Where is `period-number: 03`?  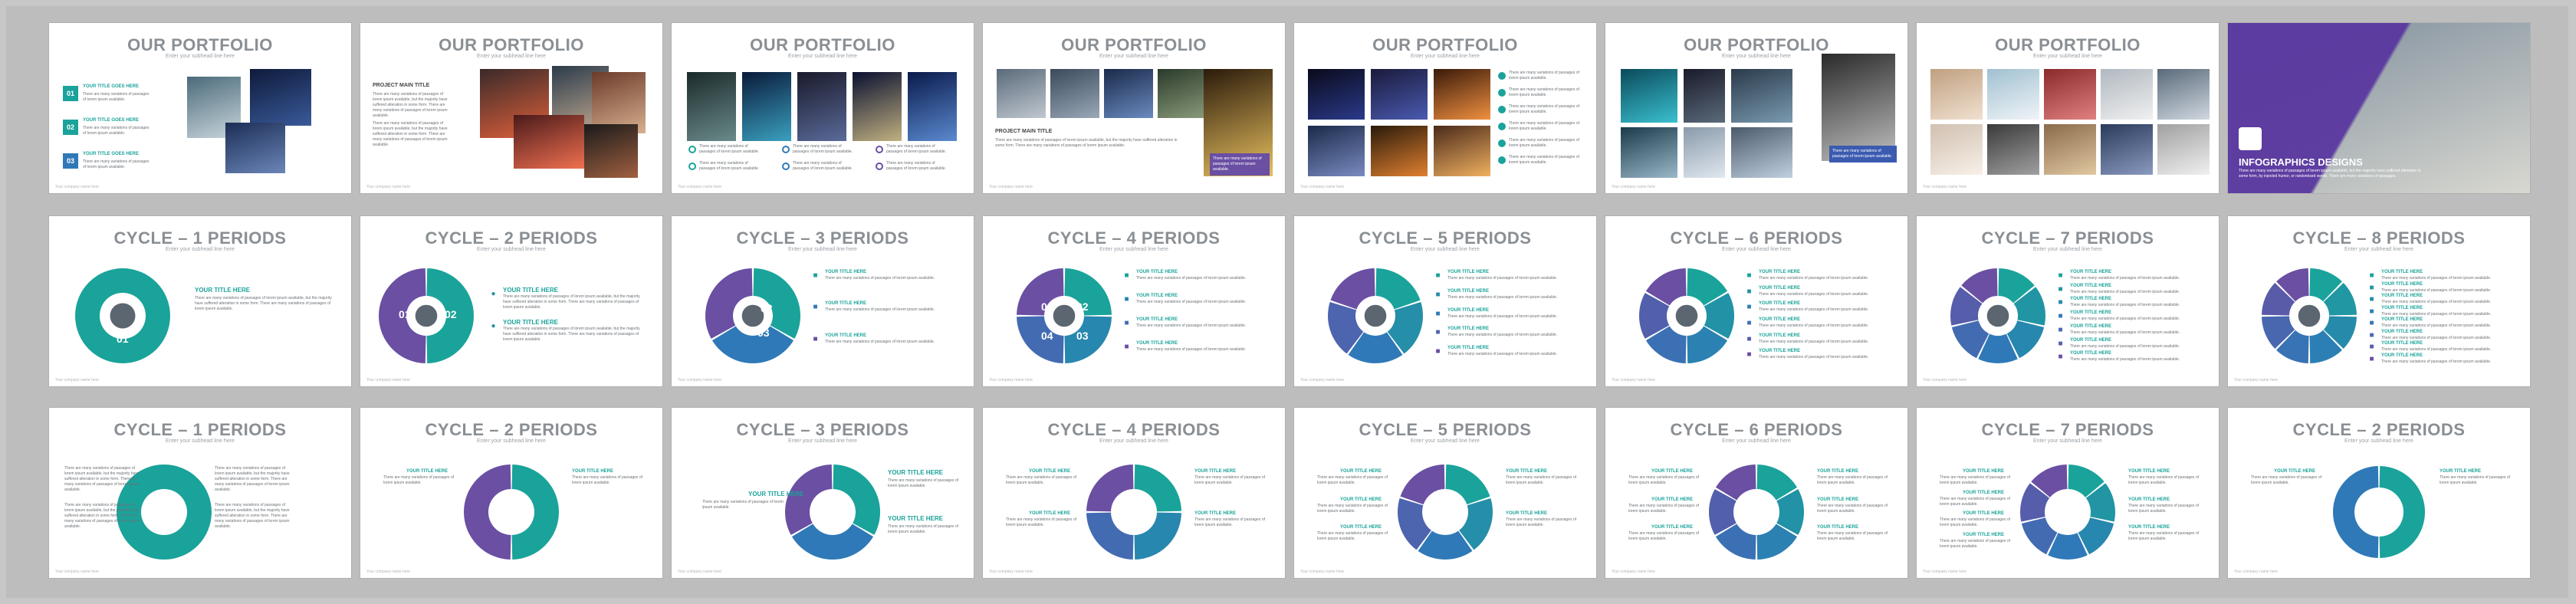 period-number: 03 is located at coordinates (1083, 336).